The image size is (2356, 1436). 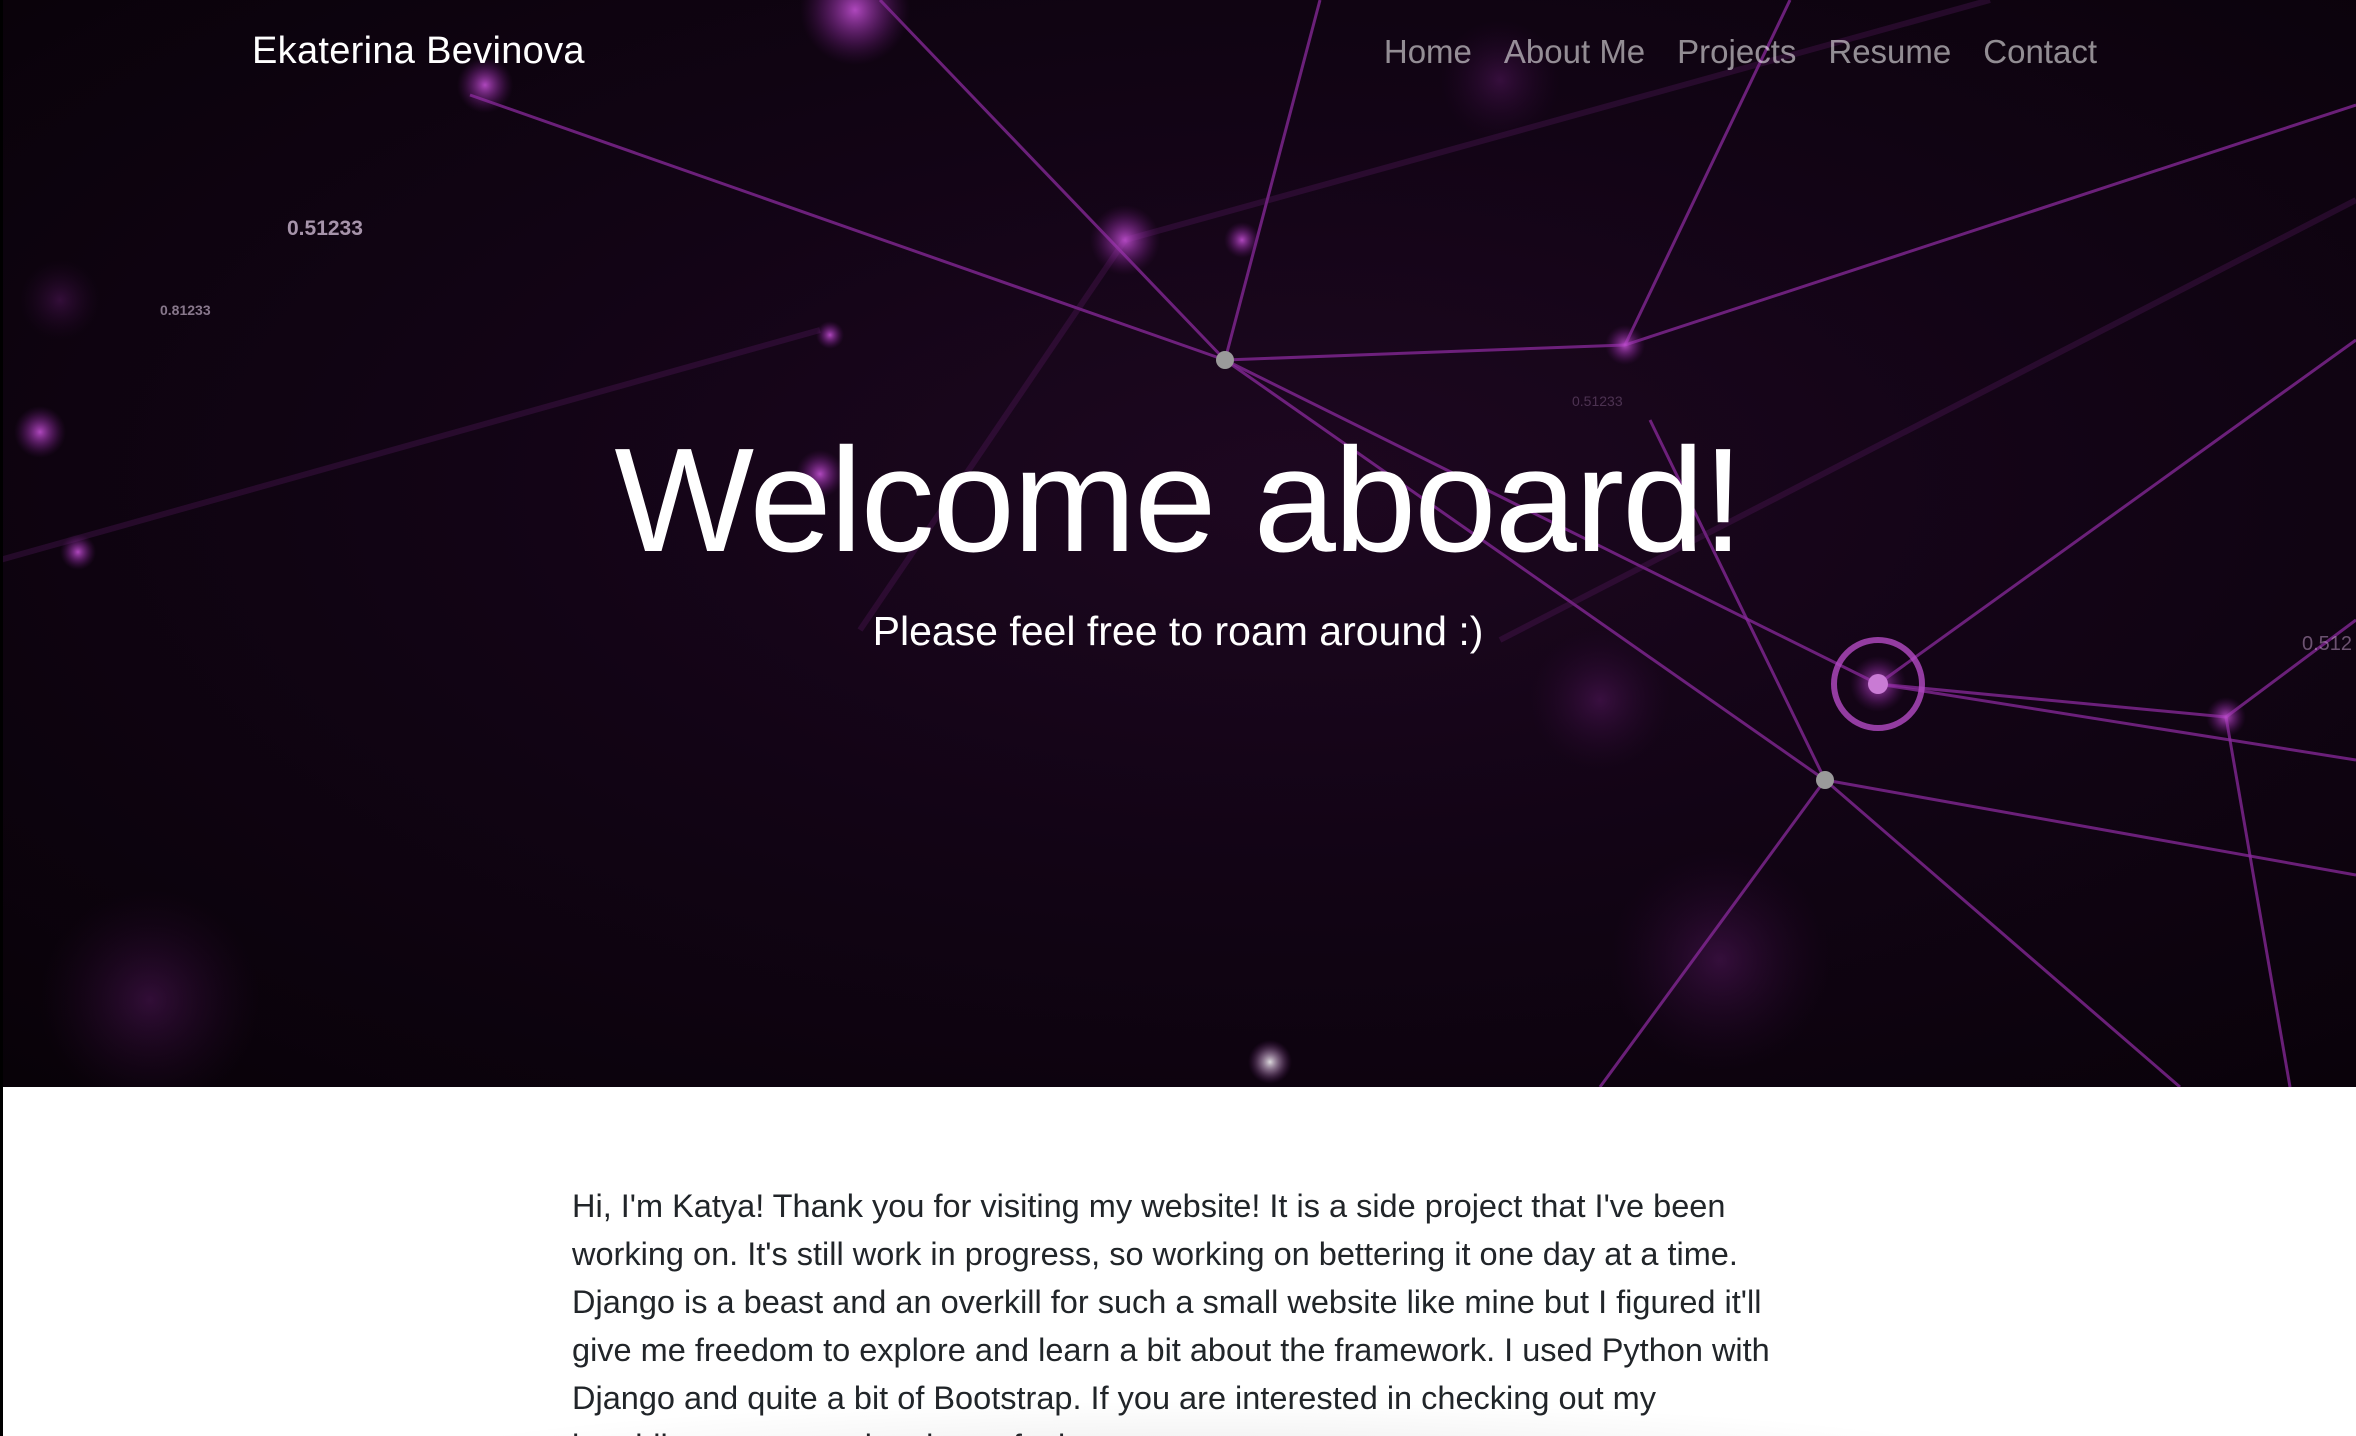 I want to click on nav-link-contact: Contact, so click(x=2032, y=52).